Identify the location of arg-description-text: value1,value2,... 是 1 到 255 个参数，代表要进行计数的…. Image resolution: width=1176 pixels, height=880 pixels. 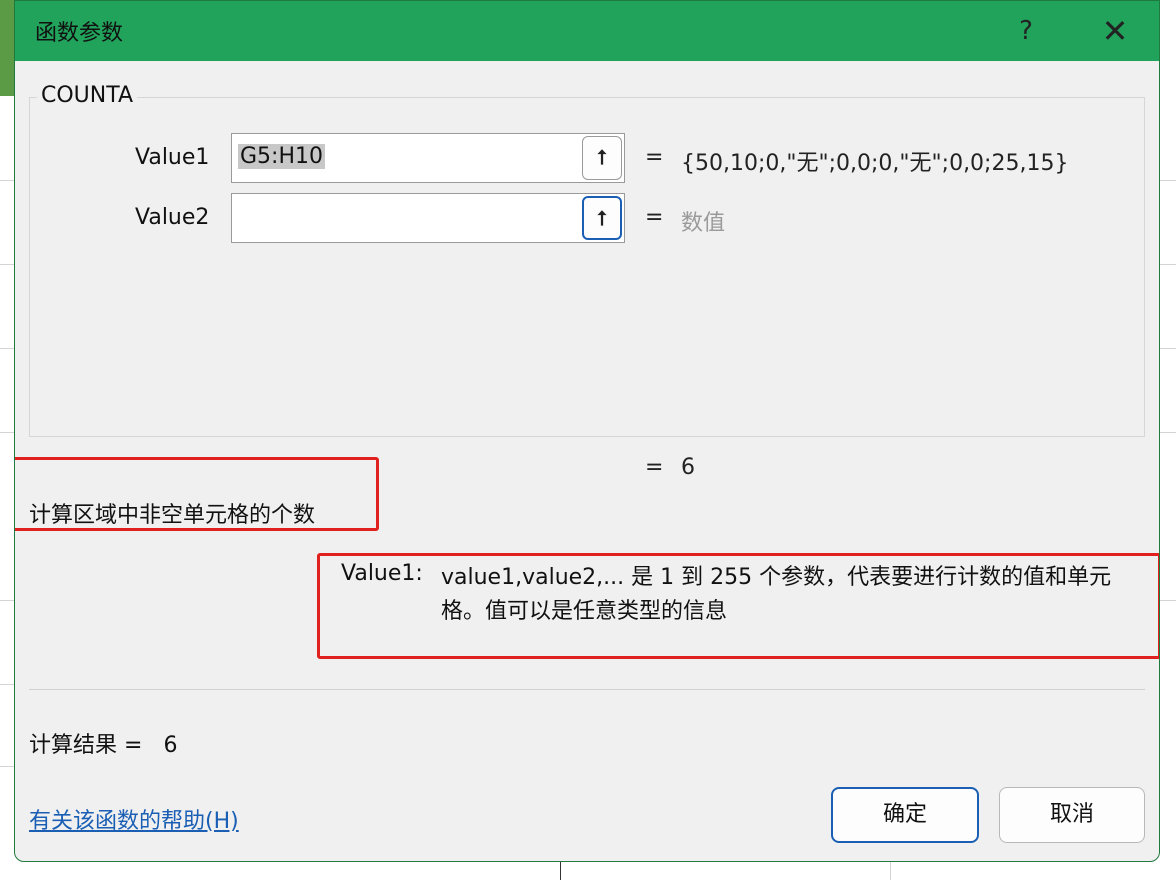
(776, 594).